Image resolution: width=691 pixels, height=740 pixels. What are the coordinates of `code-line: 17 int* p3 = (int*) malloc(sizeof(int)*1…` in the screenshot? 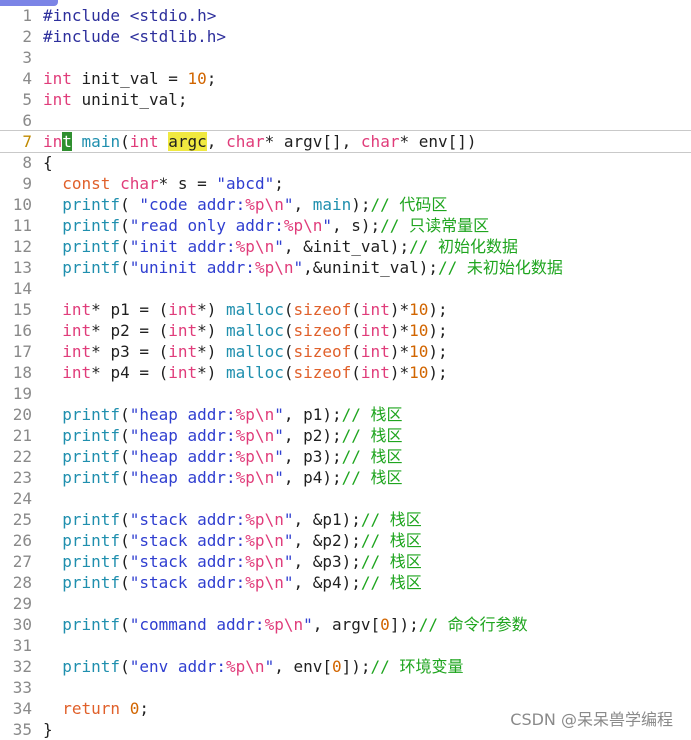 It's located at (345, 351).